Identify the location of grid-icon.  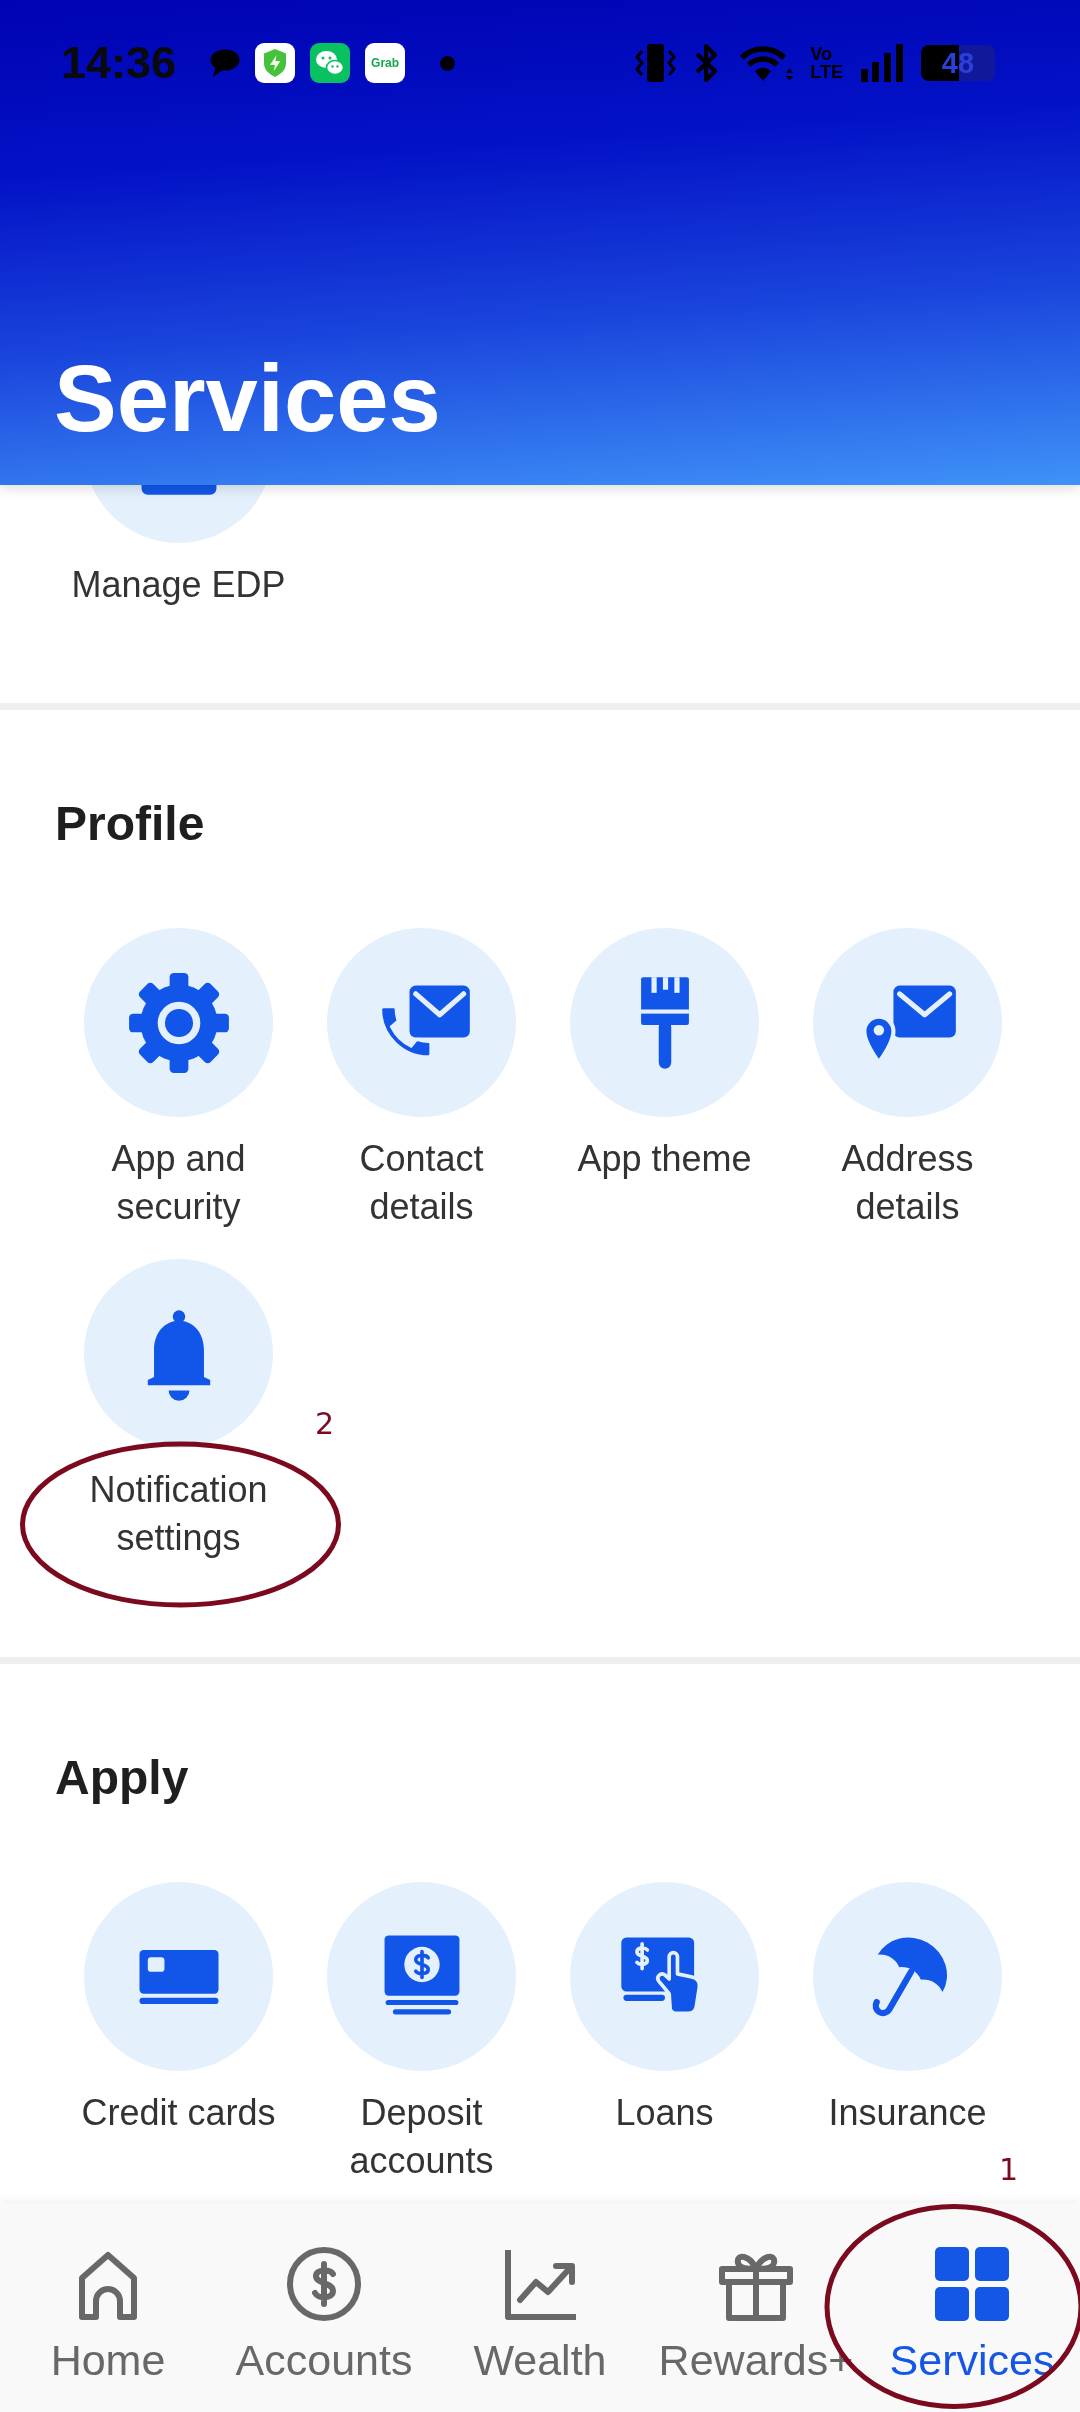
(972, 2284).